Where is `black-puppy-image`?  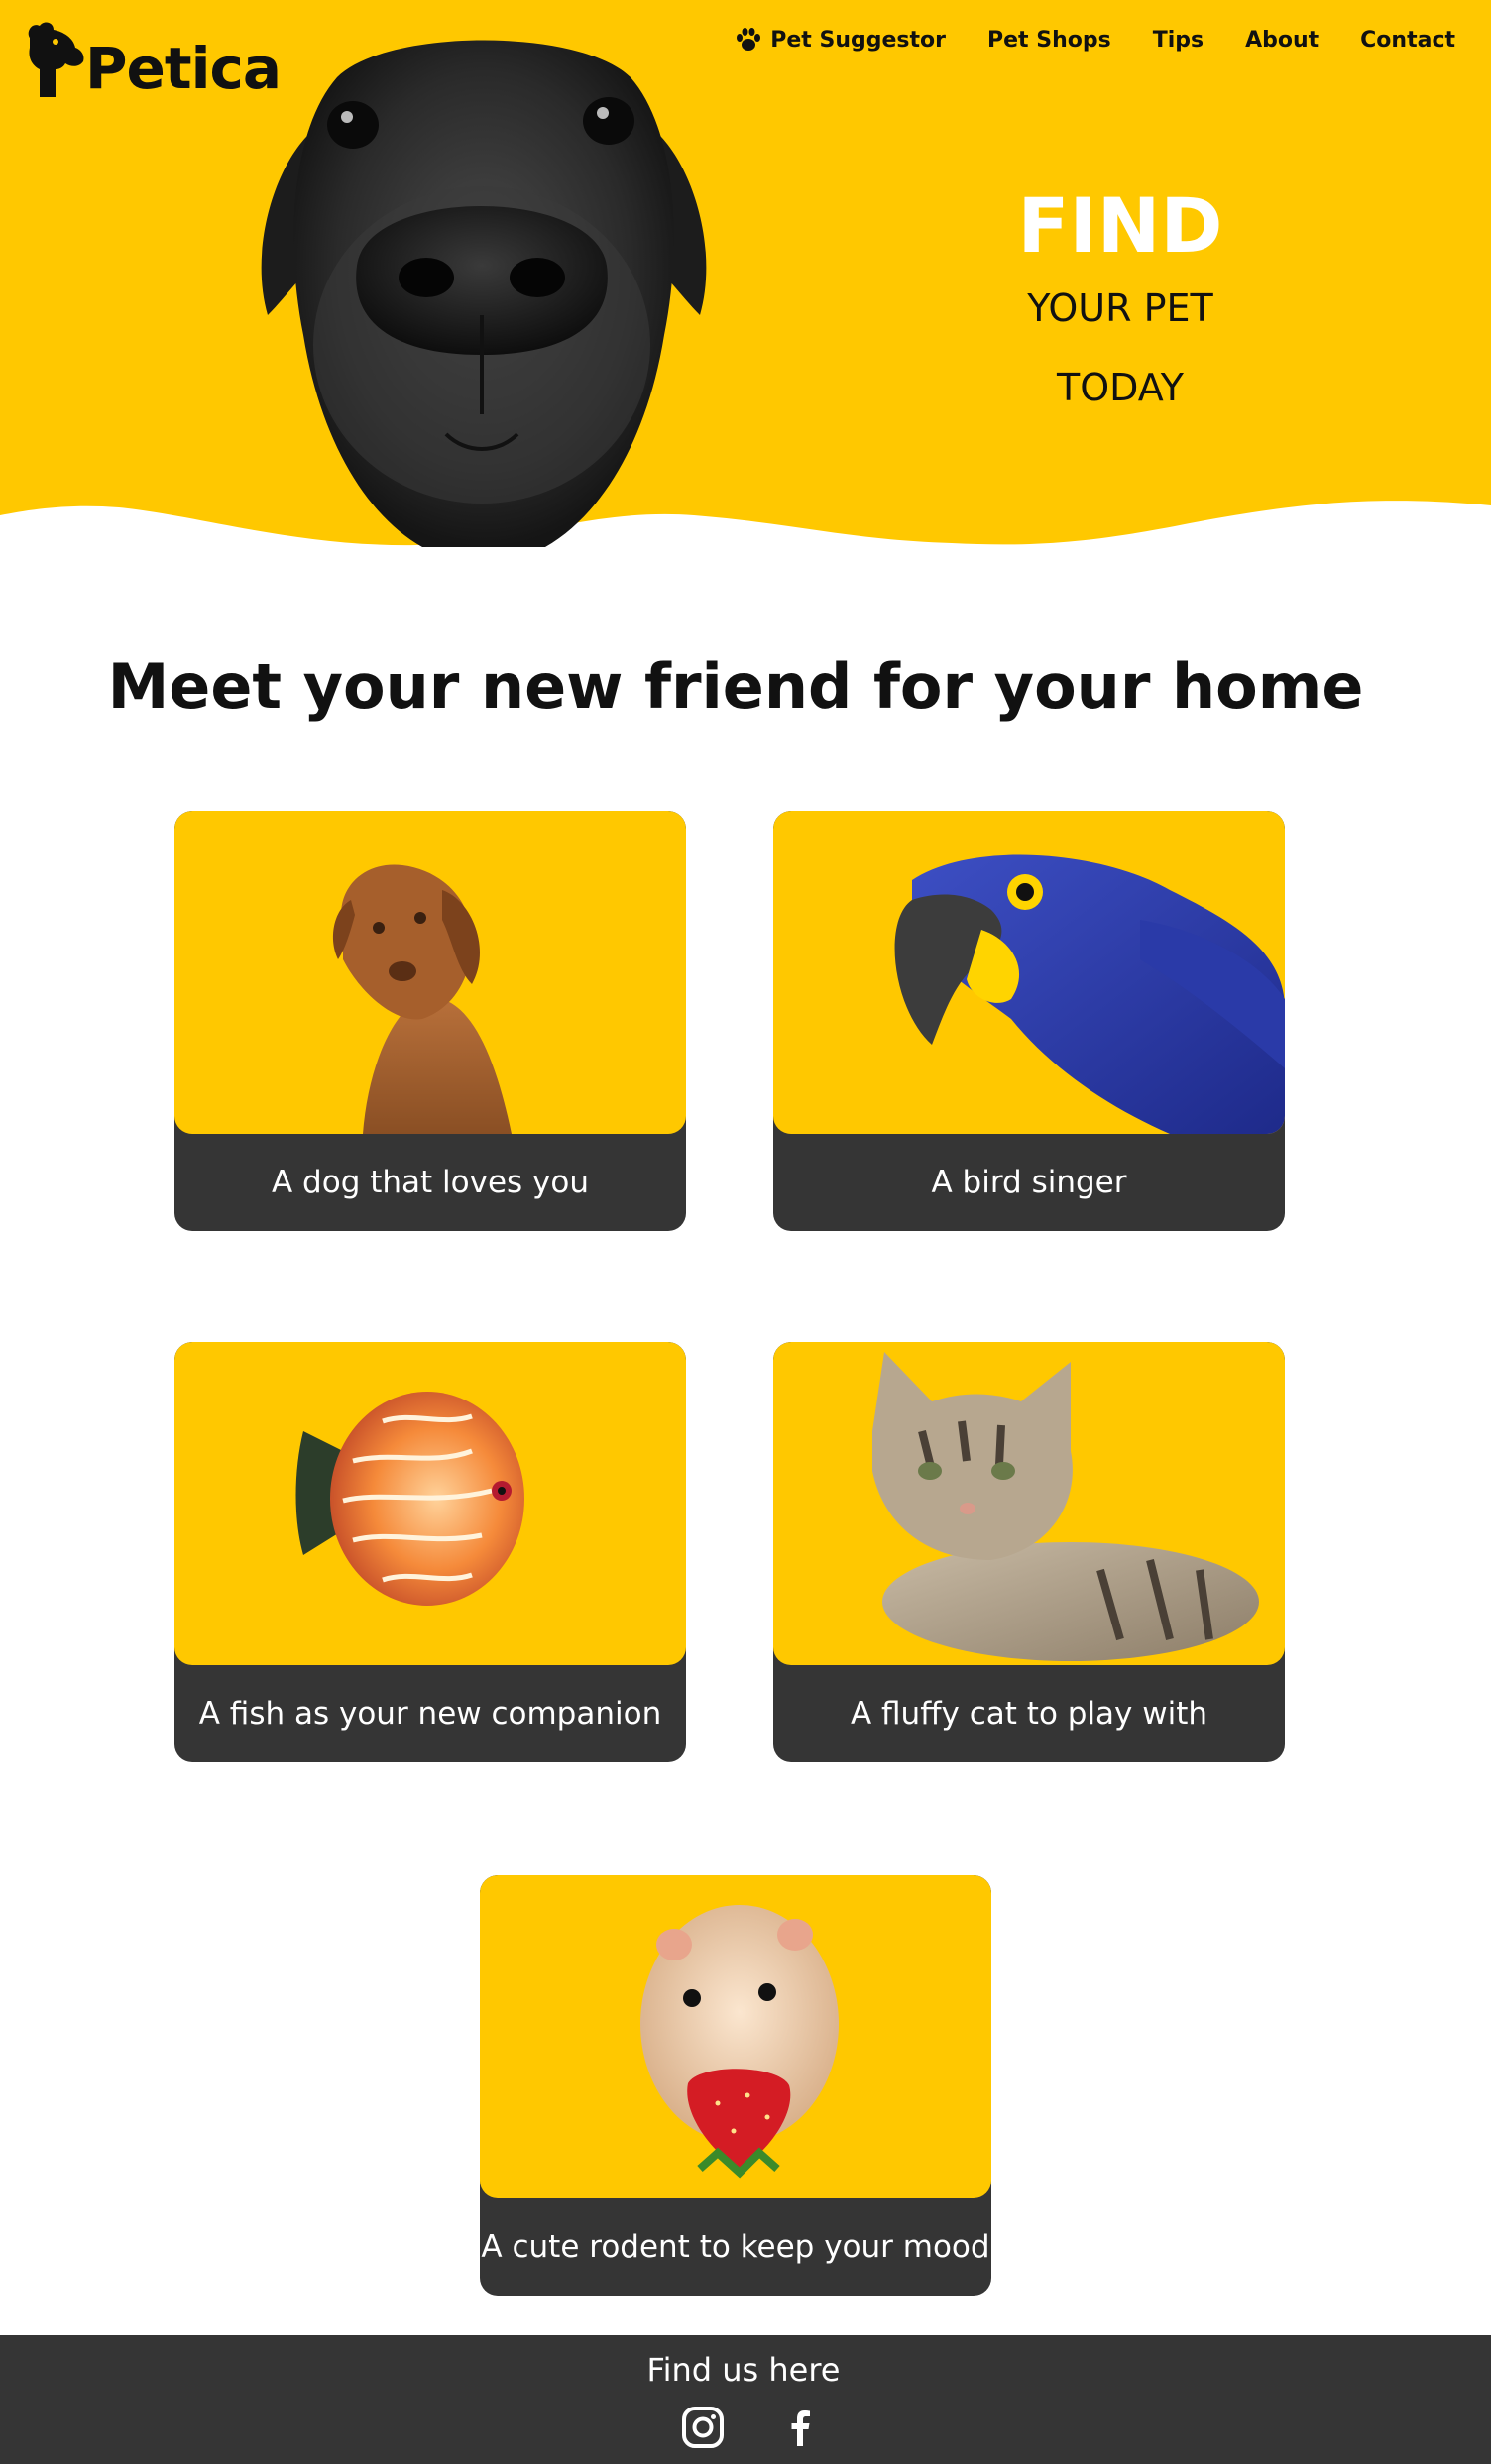 black-puppy-image is located at coordinates (484, 293).